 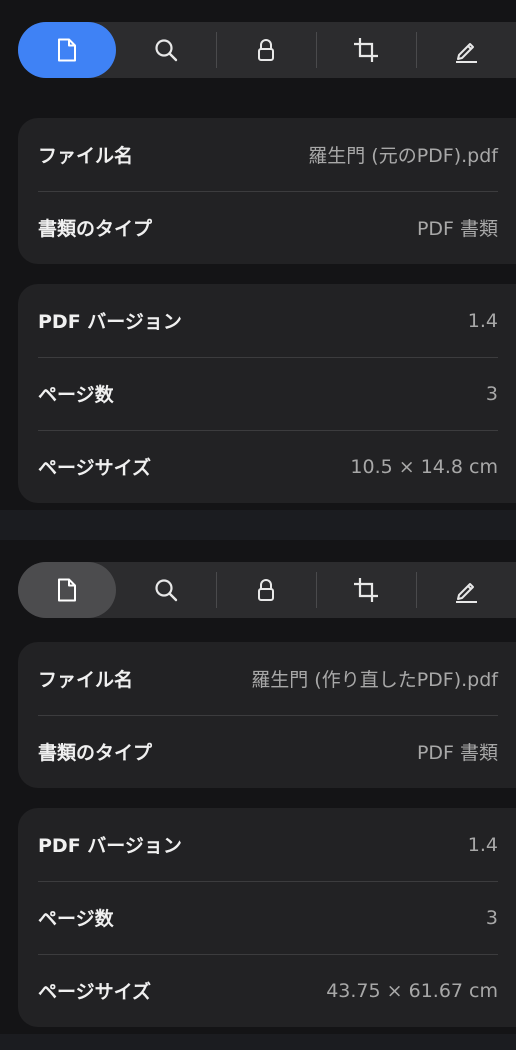 What do you see at coordinates (374, 680) in the screenshot?
I see `row-value: 羅生門 (作り直したPDF).pdf` at bounding box center [374, 680].